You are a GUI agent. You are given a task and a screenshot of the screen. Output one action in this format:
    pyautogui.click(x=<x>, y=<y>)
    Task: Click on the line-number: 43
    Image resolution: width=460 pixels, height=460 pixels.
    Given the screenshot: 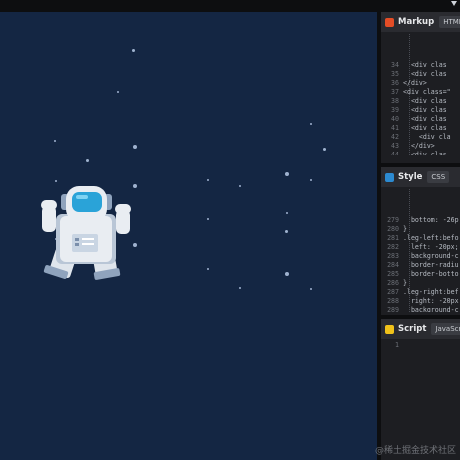 What is the action you would take?
    pyautogui.click(x=395, y=146)
    